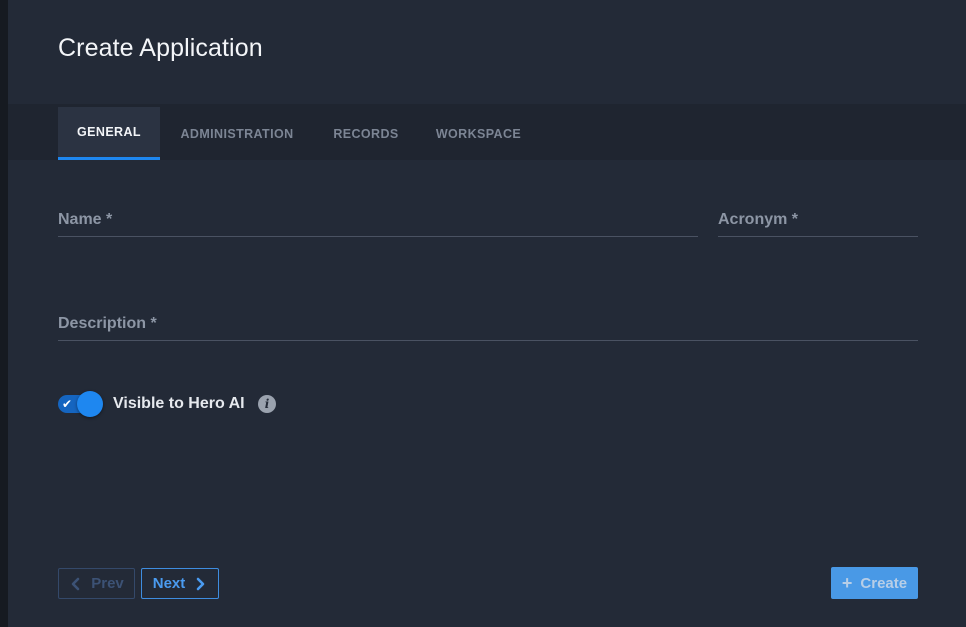  I want to click on create-button: + Create, so click(874, 583).